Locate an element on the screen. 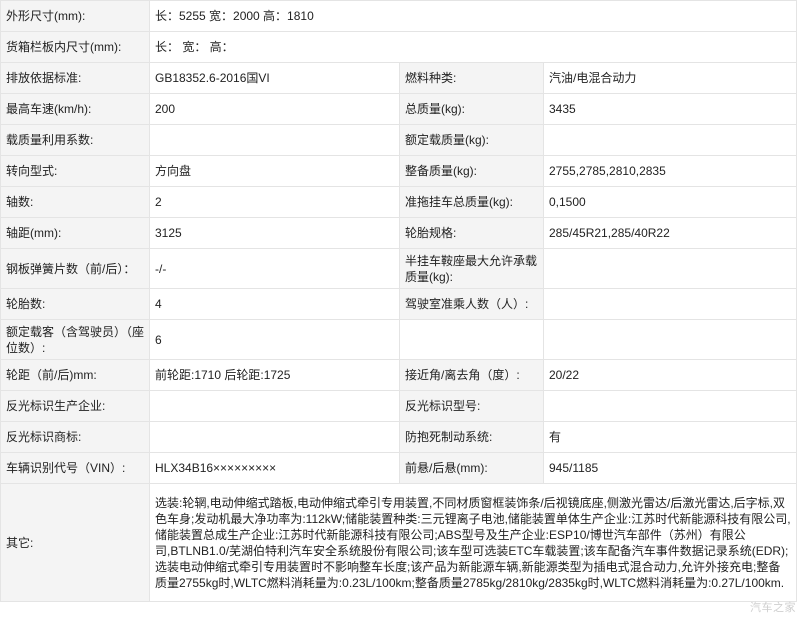  value-reflector-maker is located at coordinates (274, 406).